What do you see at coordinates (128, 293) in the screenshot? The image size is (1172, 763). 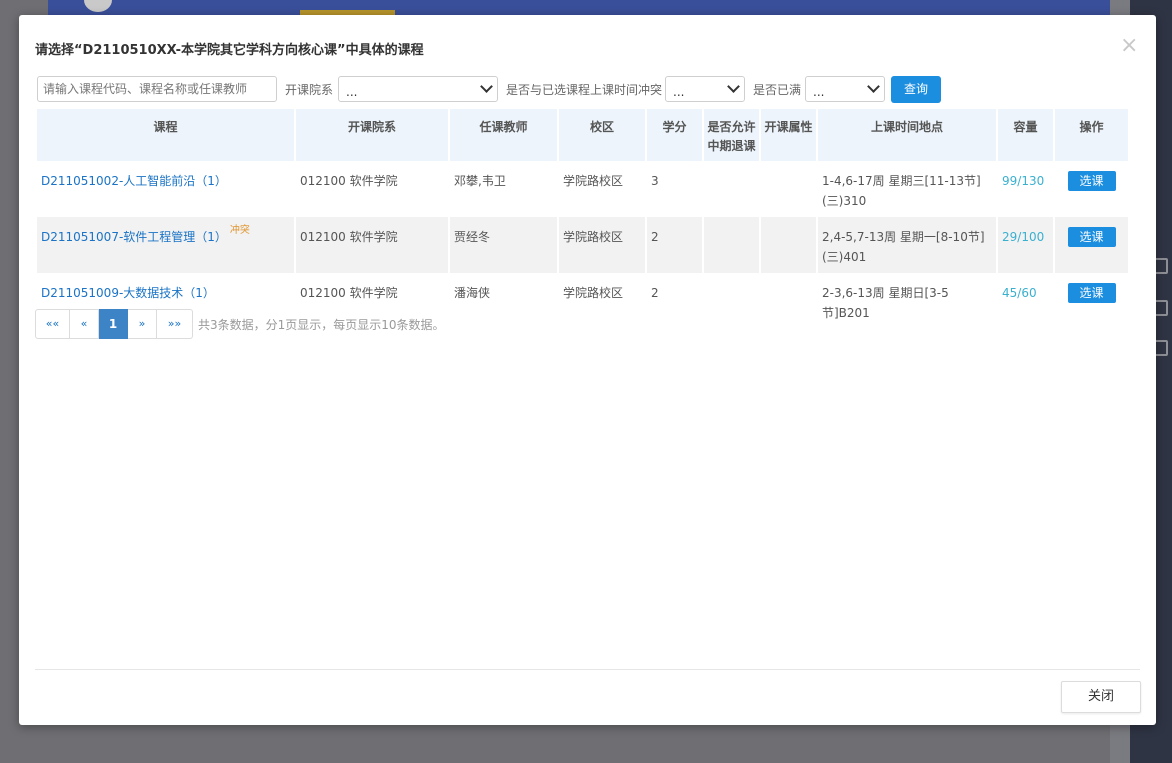 I see `course-link: D211051009-大数据技术（1）` at bounding box center [128, 293].